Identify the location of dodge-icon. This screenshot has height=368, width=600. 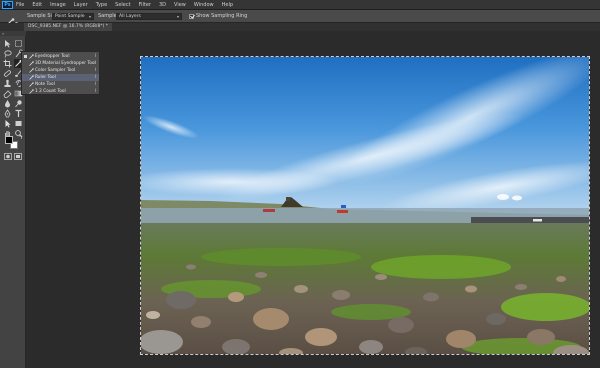
(18, 104).